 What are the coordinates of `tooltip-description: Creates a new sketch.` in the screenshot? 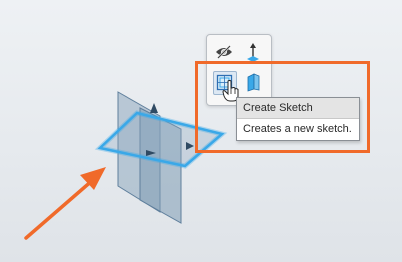 It's located at (297, 129).